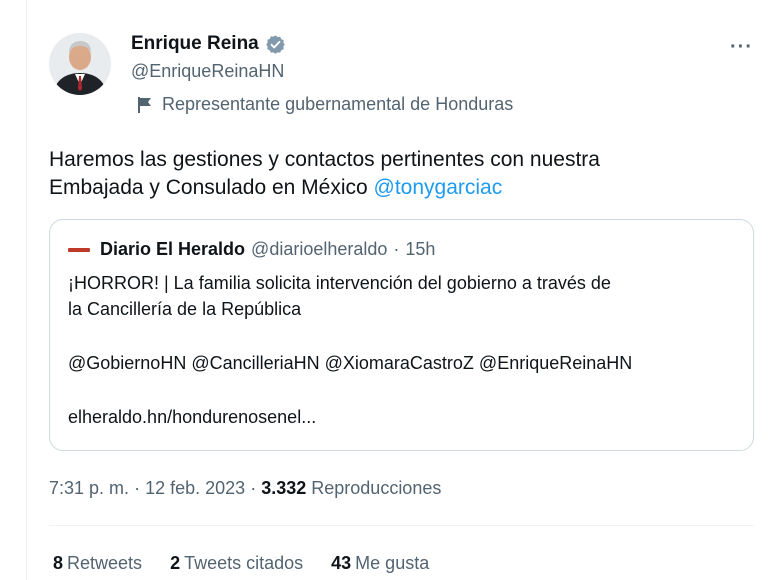 The width and height of the screenshot is (773, 580). What do you see at coordinates (741, 47) in the screenshot?
I see `more-options-button: ···` at bounding box center [741, 47].